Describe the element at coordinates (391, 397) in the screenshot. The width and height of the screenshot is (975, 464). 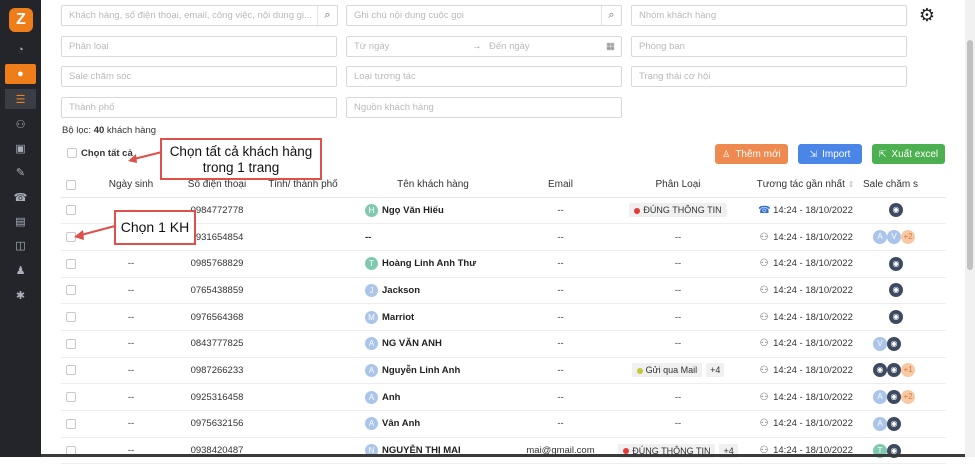
I see `customer-name: Anh` at that location.